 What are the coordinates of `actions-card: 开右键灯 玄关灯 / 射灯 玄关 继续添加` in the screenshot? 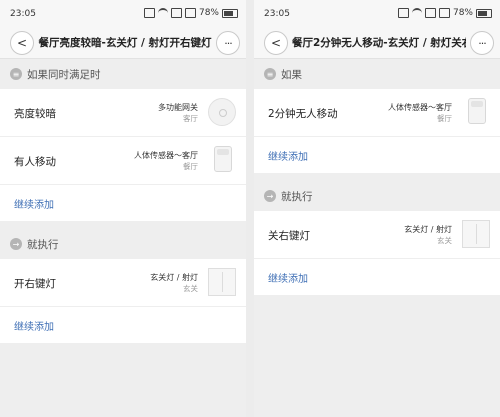 It's located at (123, 301).